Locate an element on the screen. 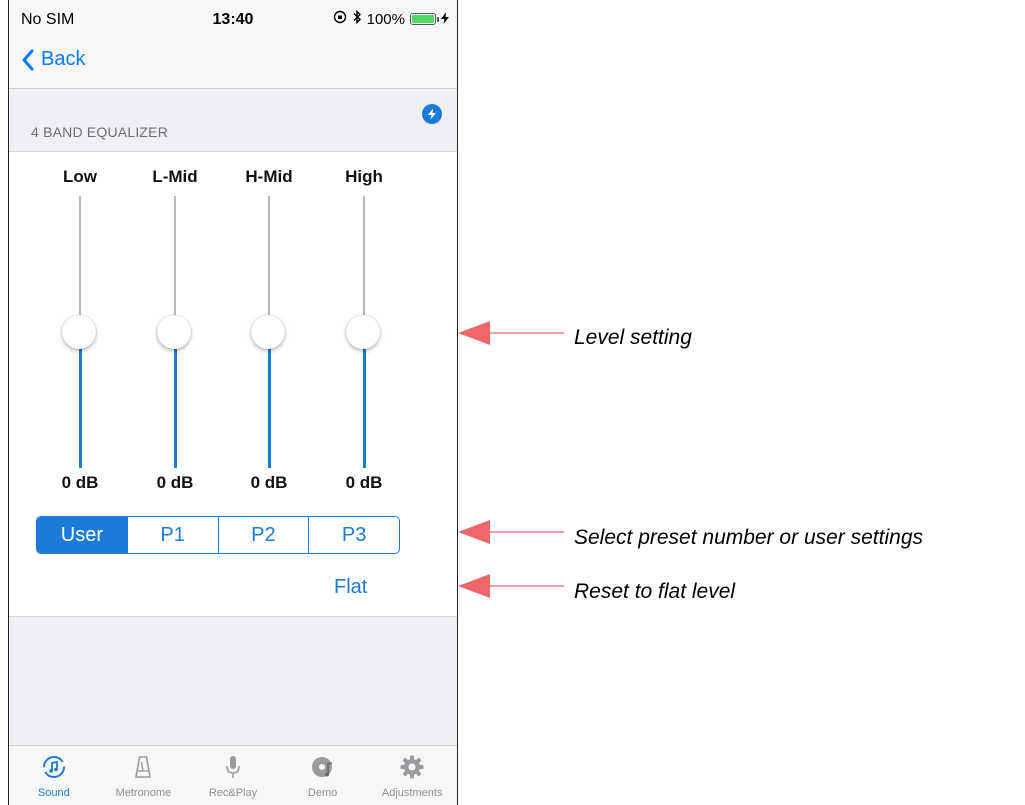 The width and height of the screenshot is (1025, 805). preset-selector: User P1 P2 P3 is located at coordinates (218, 535).